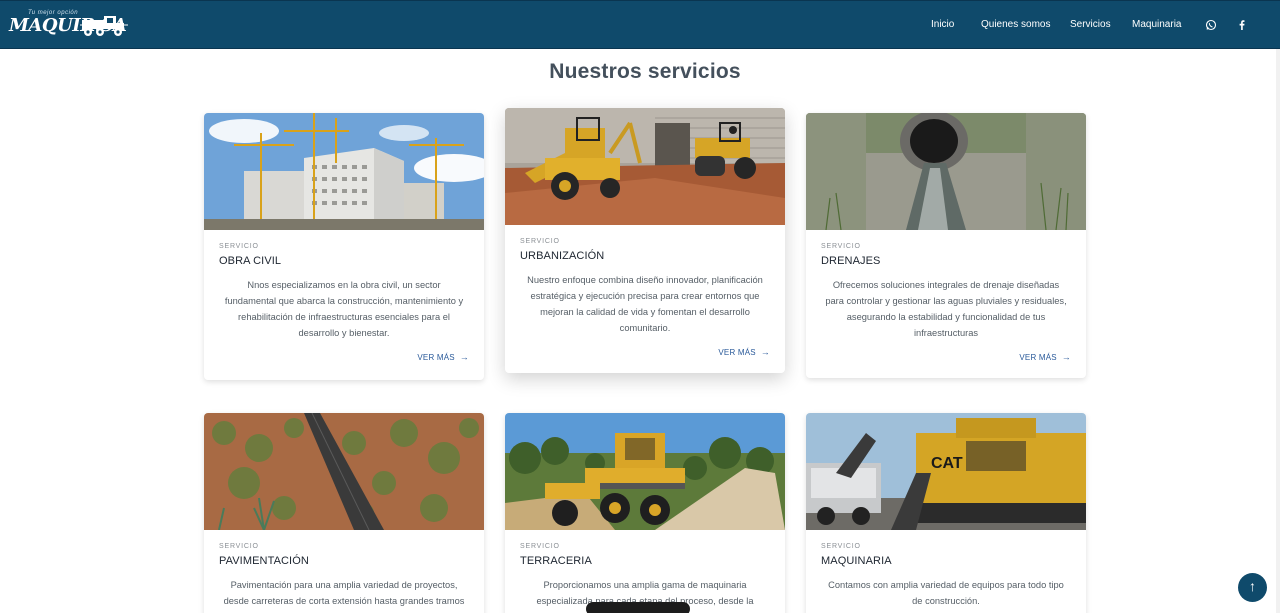 The height and width of the screenshot is (613, 1280). What do you see at coordinates (851, 261) in the screenshot?
I see `card-title: DRENAJES` at bounding box center [851, 261].